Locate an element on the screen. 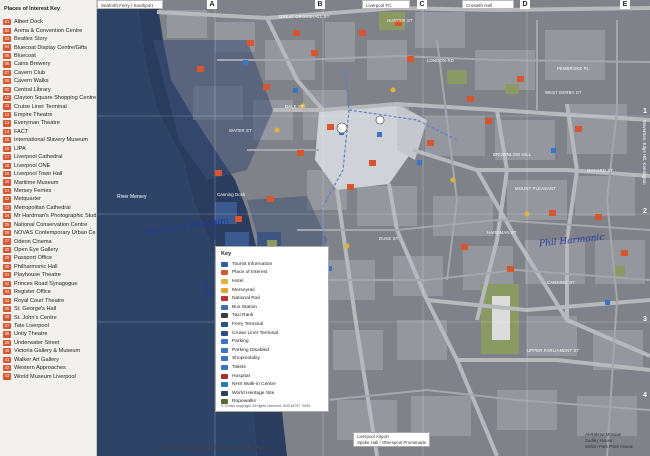 The height and width of the screenshot is (456, 650). key-item-label: Underwater Street is located at coordinates (37, 342).